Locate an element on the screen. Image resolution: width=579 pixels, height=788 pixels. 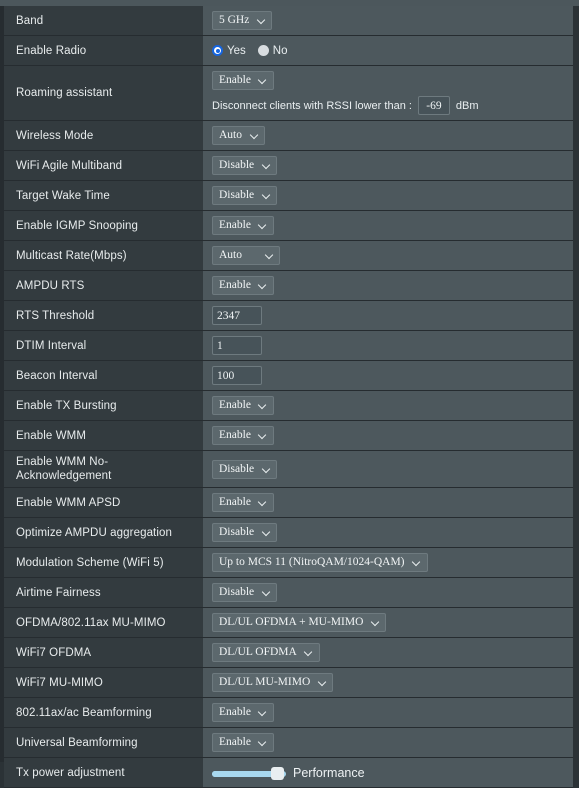
select-value: DL/UL OFDMA + MU-MIMO is located at coordinates (291, 622).